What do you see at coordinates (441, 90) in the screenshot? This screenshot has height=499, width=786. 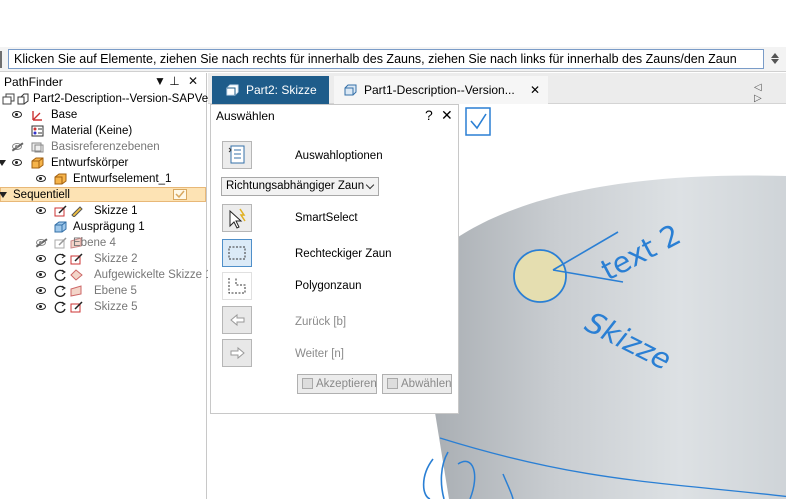 I see `tab-part1-description: Part1-Description--Version... ✕` at bounding box center [441, 90].